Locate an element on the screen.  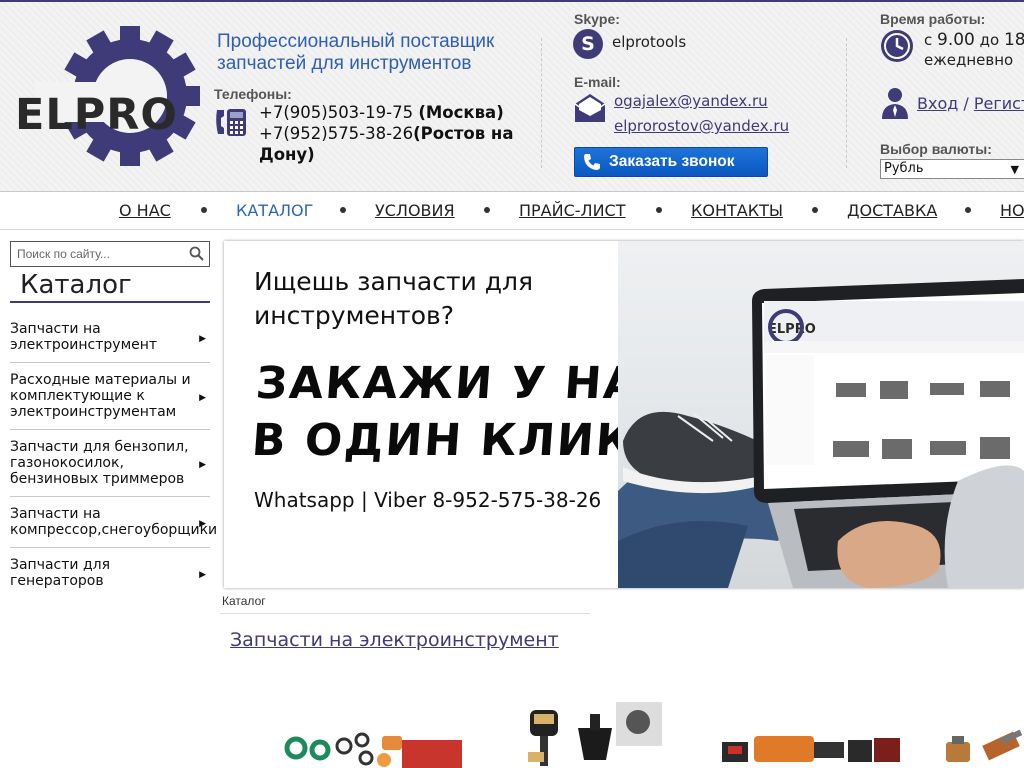
tagline-line-1: Профессиональный поставщик is located at coordinates (356, 41).